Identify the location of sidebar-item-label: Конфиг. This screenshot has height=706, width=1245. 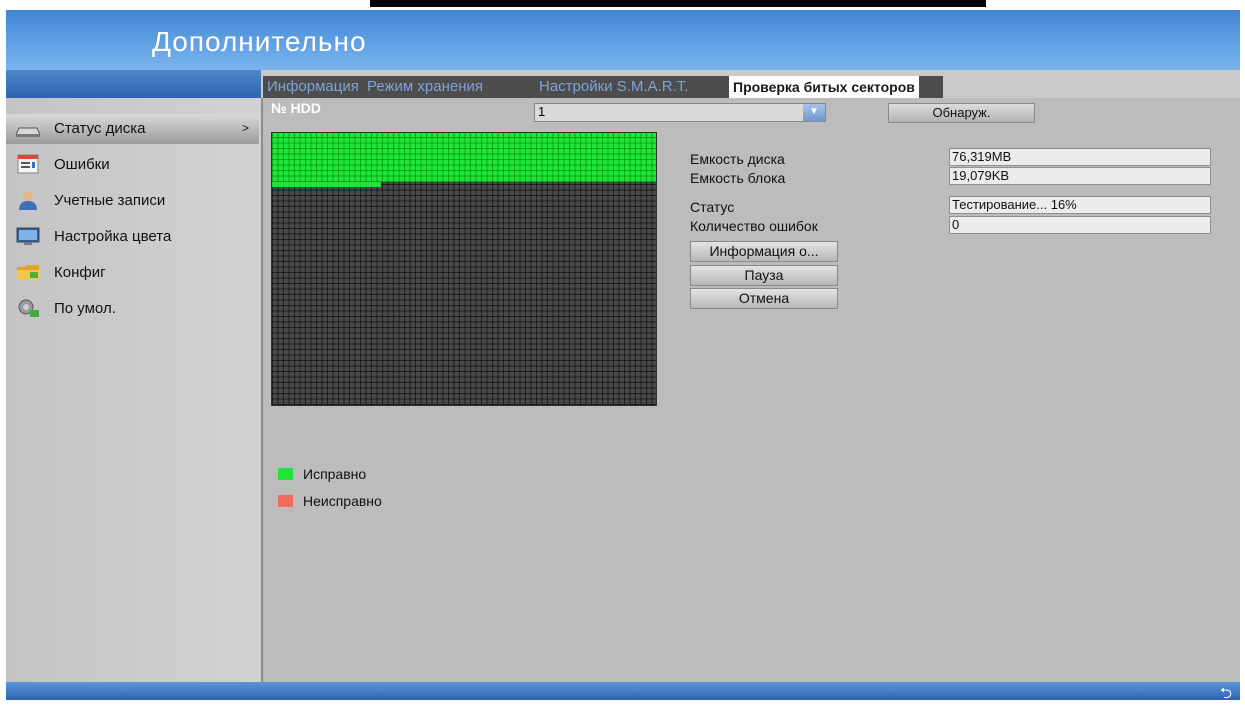
(80, 272).